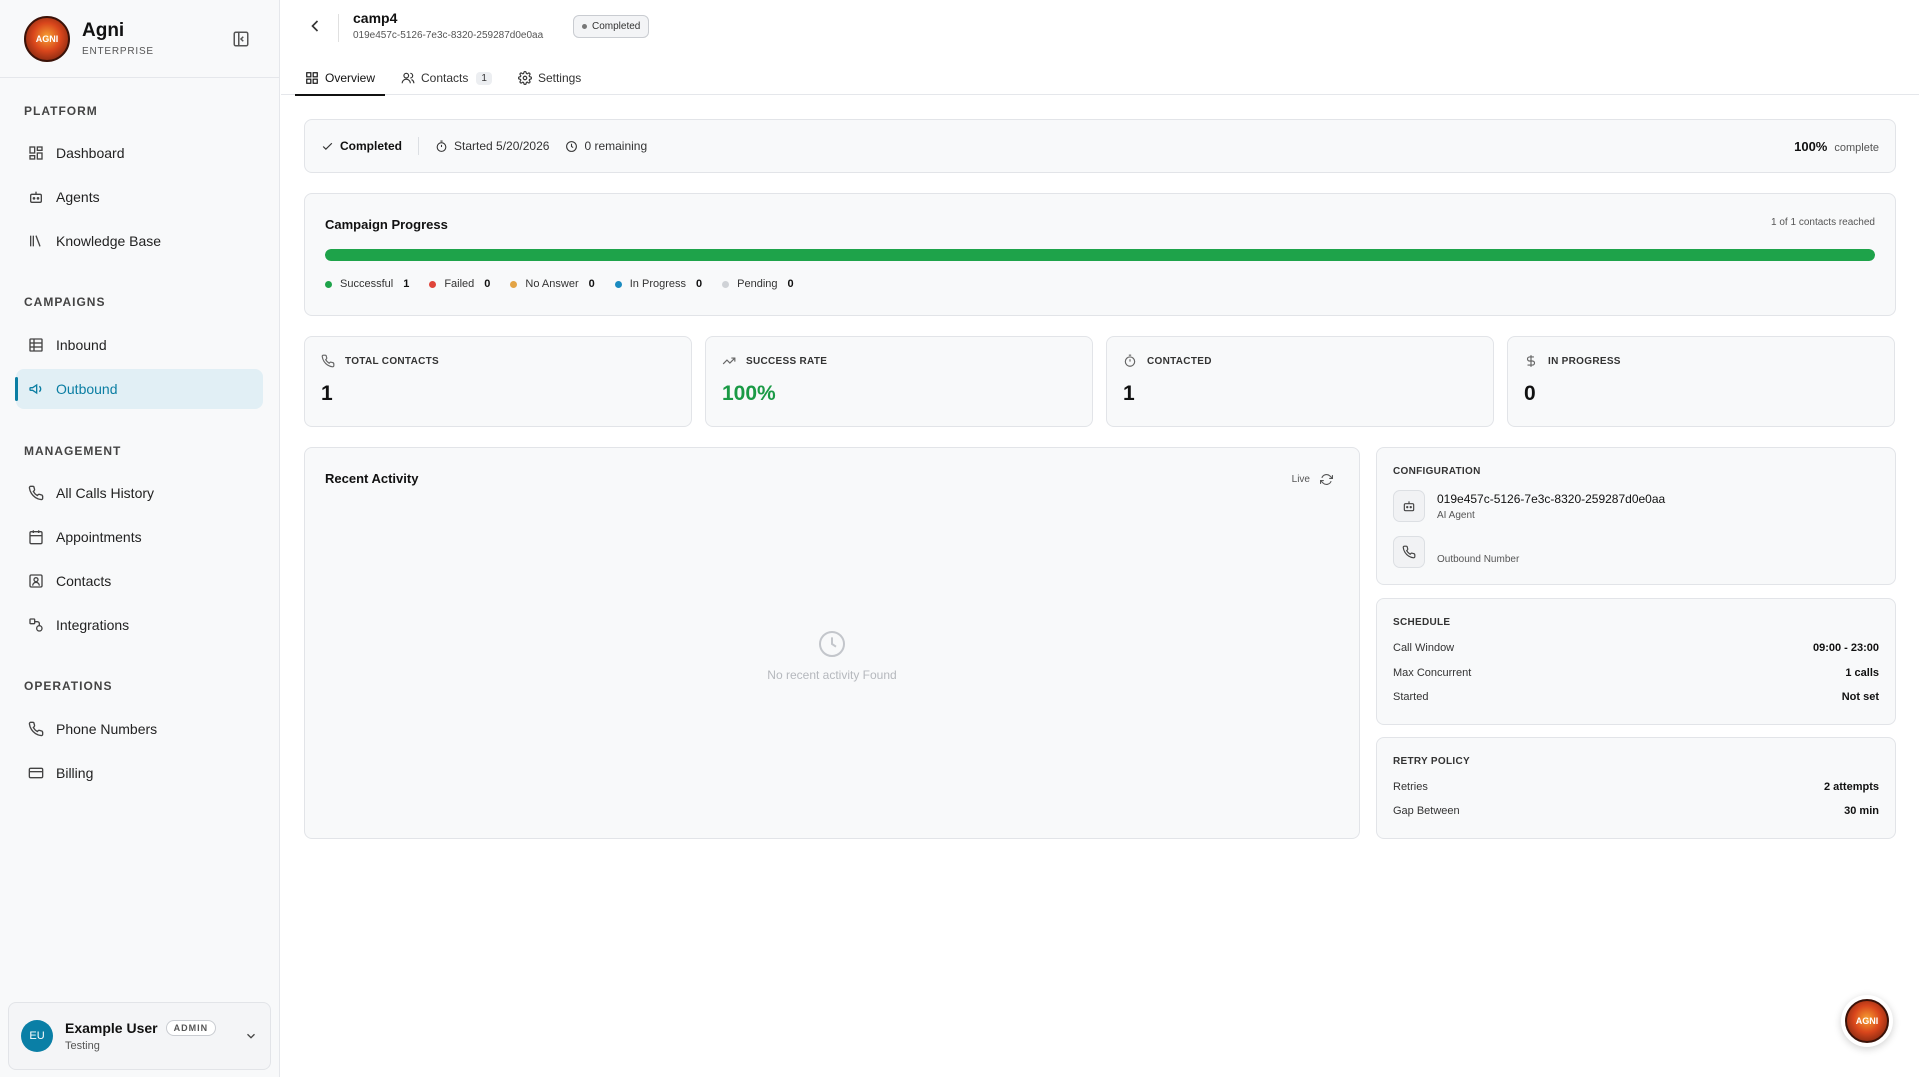  What do you see at coordinates (1431, 761) in the screenshot?
I see `retry-title: RETRY POLICY` at bounding box center [1431, 761].